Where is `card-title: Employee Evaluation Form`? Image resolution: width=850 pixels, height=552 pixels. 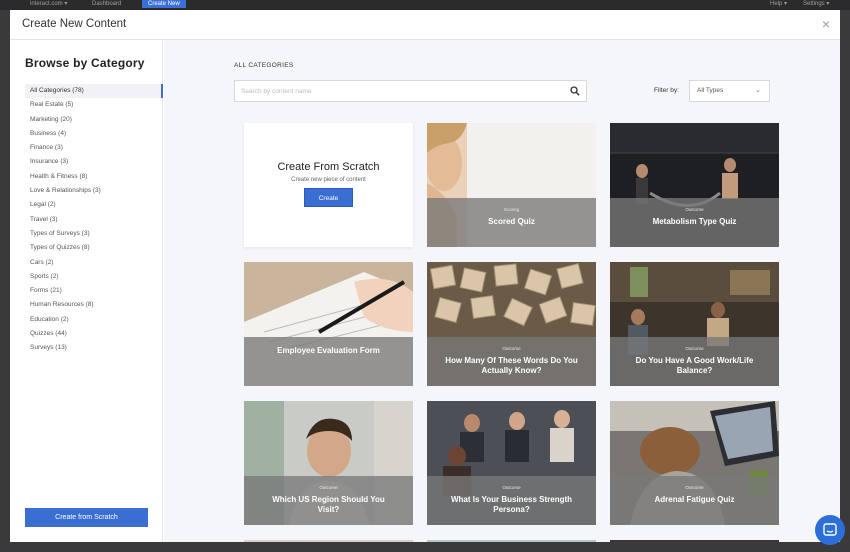 card-title: Employee Evaluation Form is located at coordinates (328, 350).